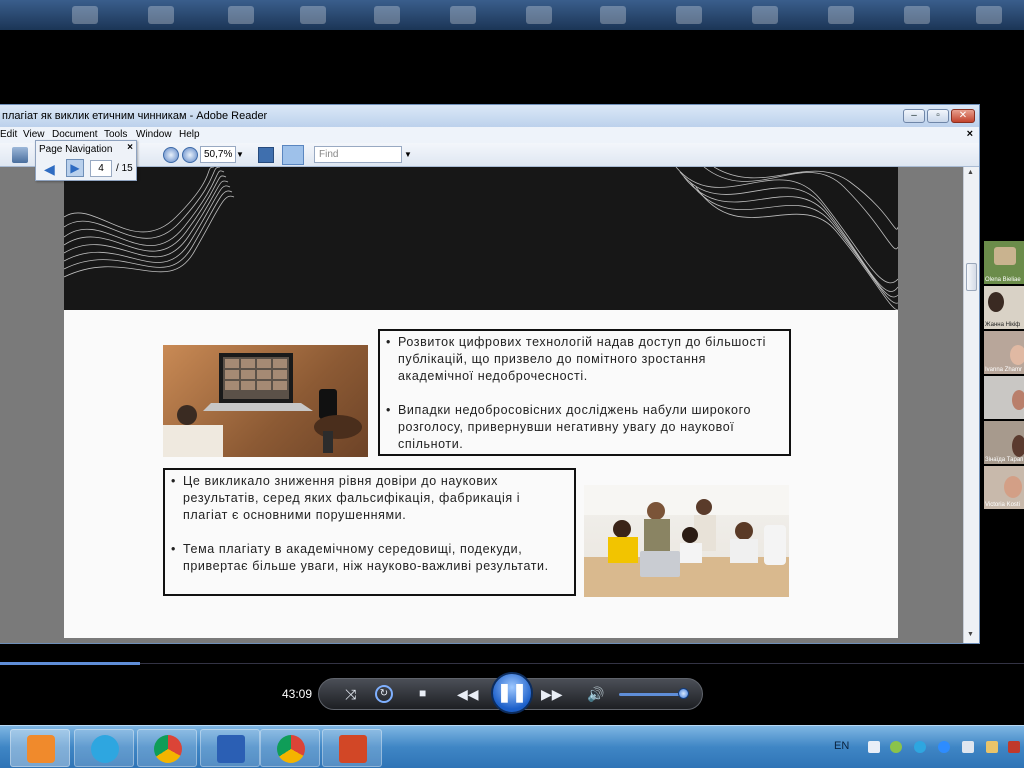 The height and width of the screenshot is (768, 1024). What do you see at coordinates (970, 172) in the screenshot?
I see `scroll-up-icon: ▲` at bounding box center [970, 172].